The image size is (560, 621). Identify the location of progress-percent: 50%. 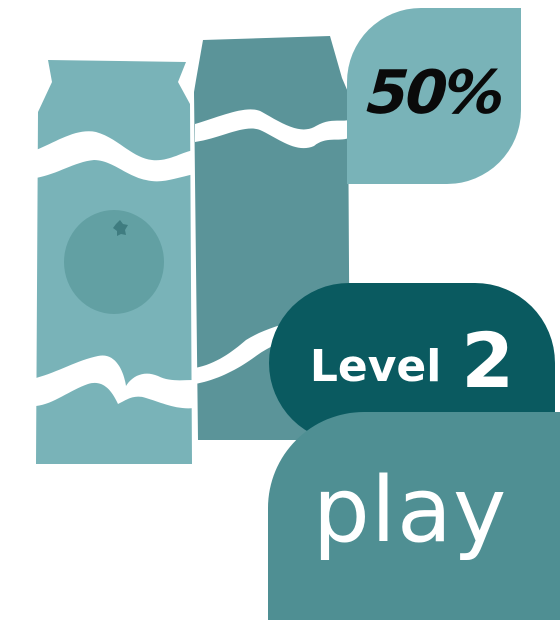
(434, 93).